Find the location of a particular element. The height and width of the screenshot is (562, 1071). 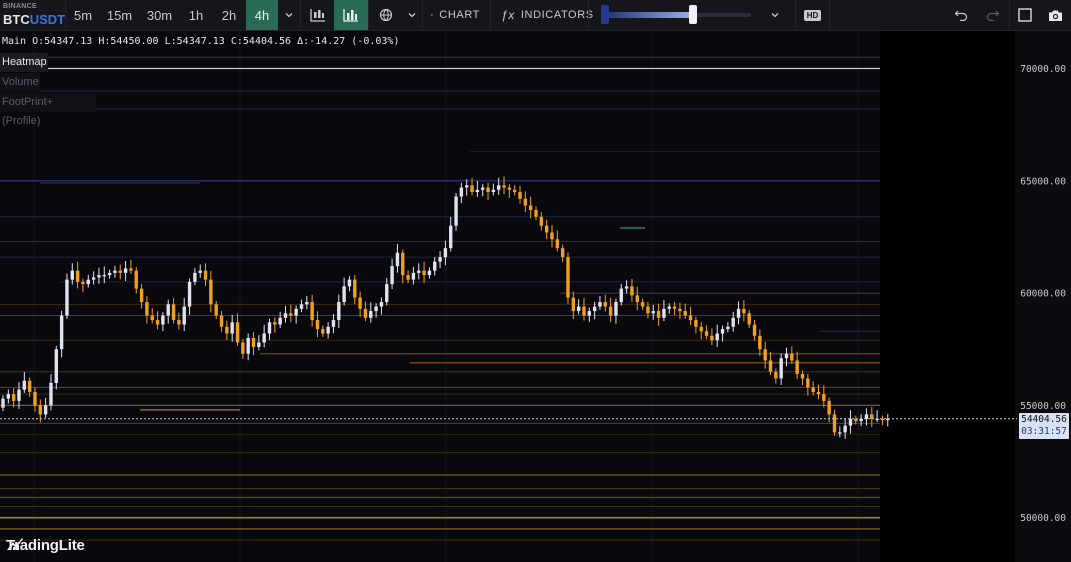

indicator-volume: Volume is located at coordinates (20, 82).